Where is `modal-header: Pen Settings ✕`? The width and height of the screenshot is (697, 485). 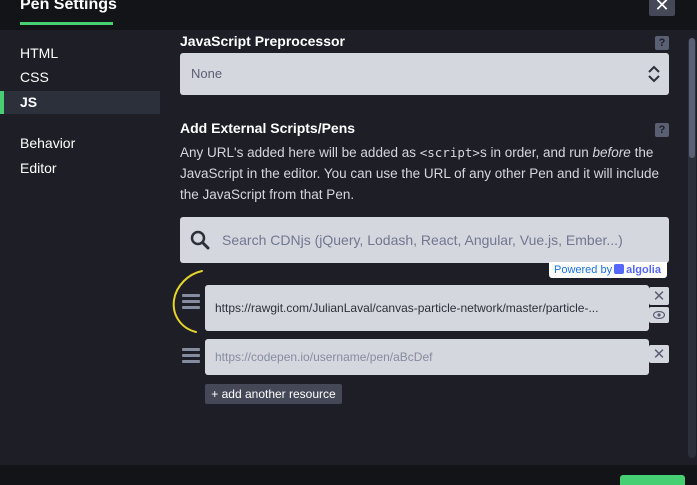 modal-header: Pen Settings ✕ is located at coordinates (348, 15).